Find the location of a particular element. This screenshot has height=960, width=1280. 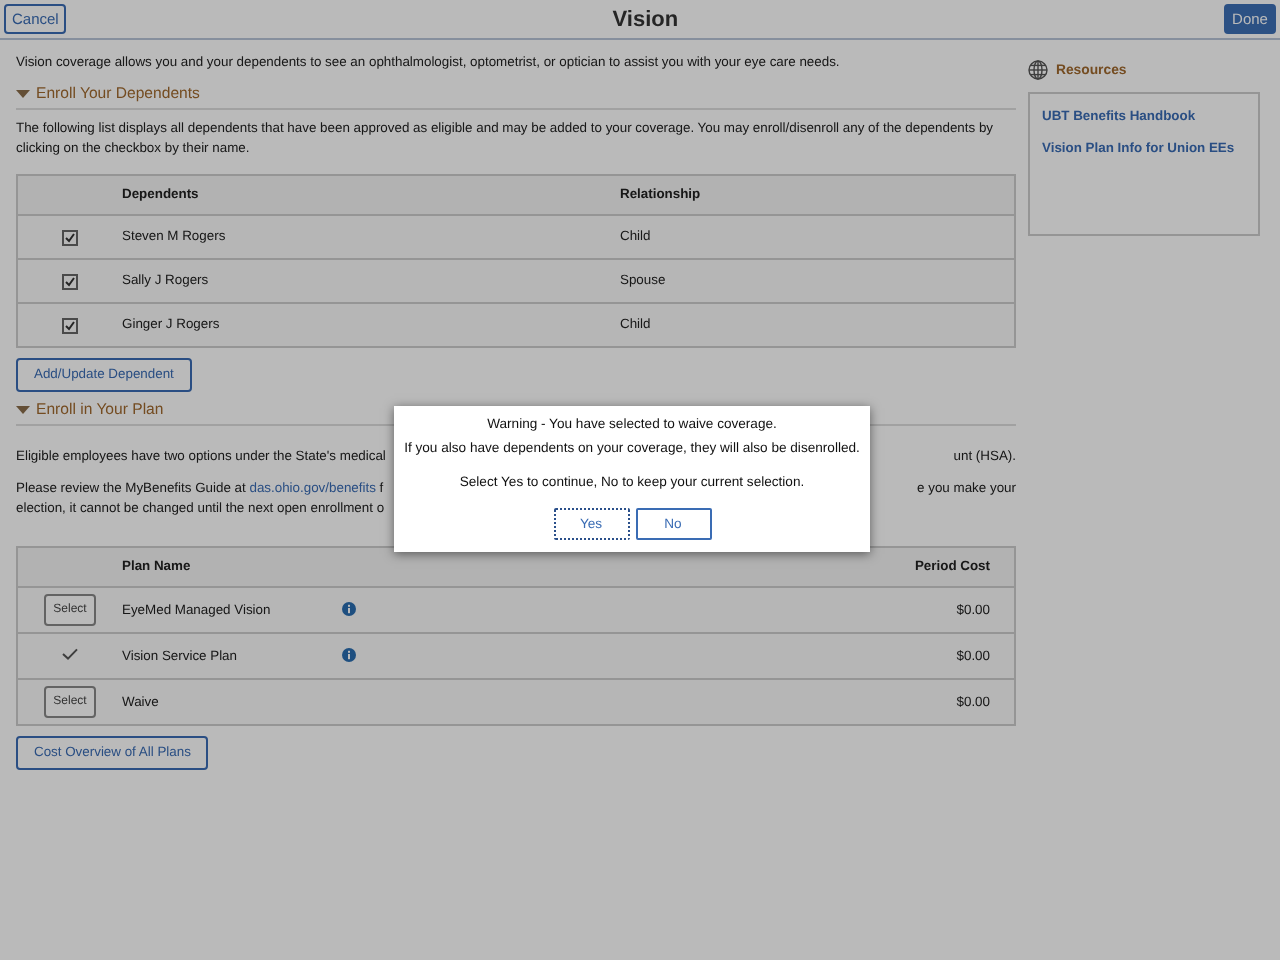

page-title: Vision is located at coordinates (645, 19).